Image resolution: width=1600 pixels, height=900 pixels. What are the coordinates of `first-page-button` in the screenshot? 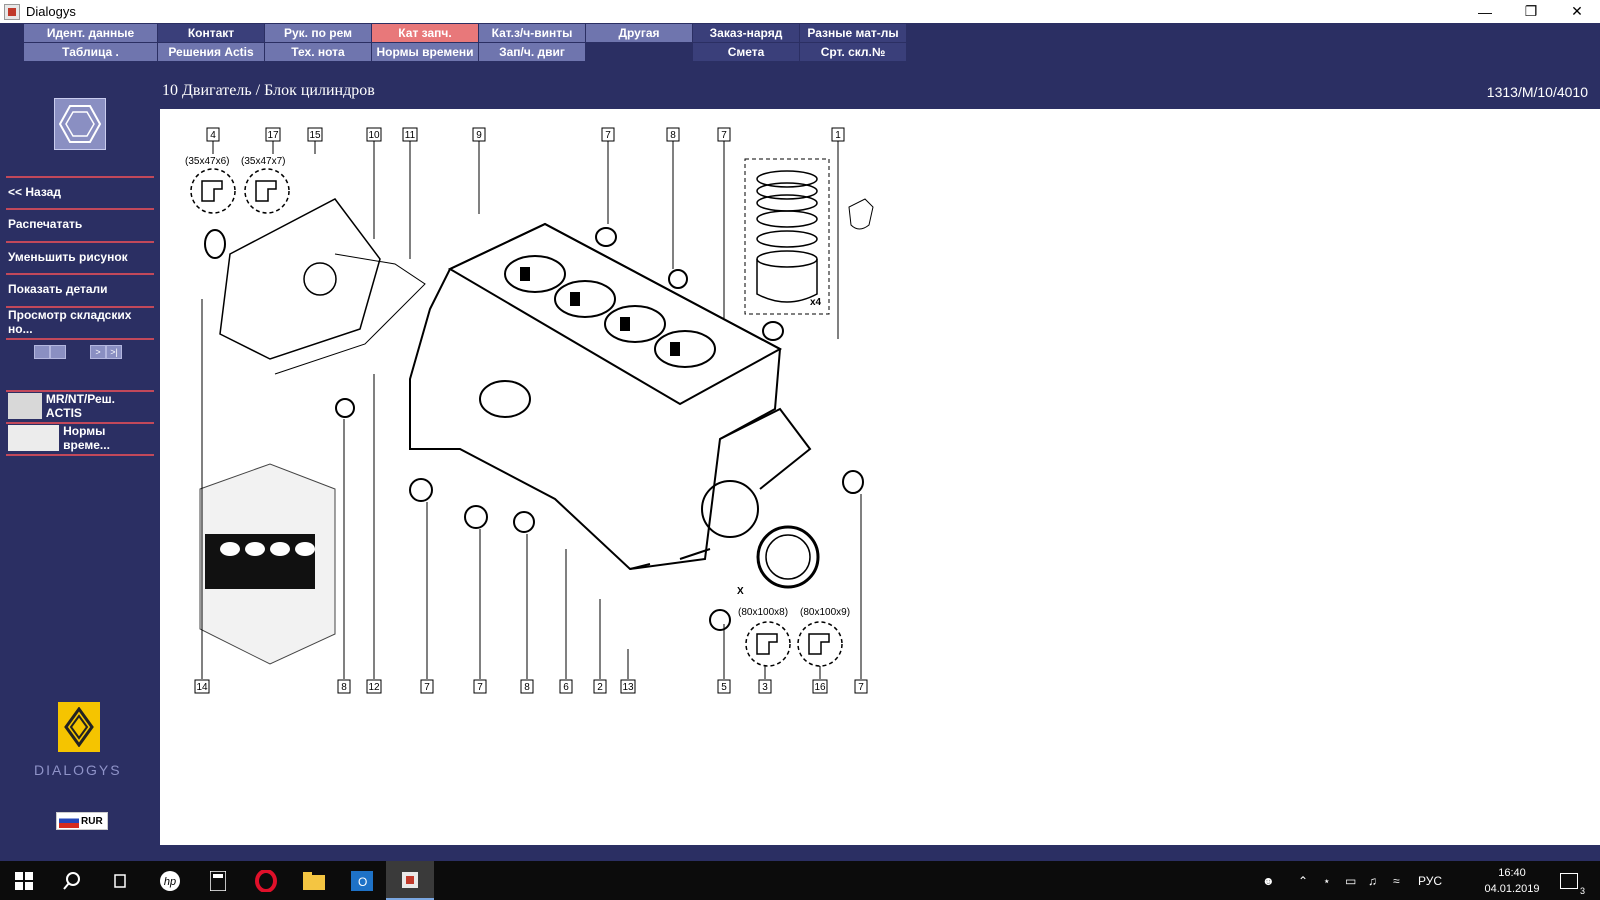 It's located at (42, 352).